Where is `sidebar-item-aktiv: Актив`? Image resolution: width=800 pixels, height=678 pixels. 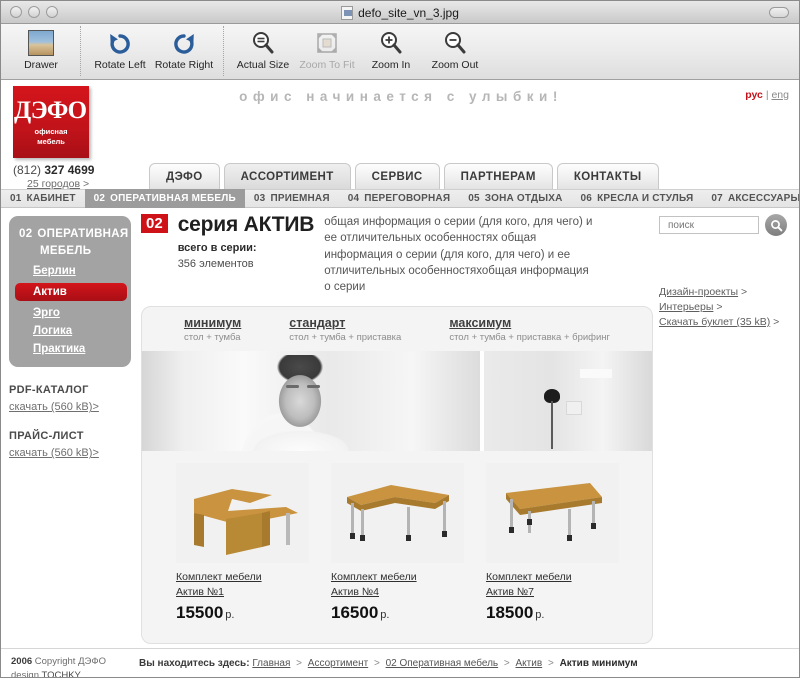 sidebar-item-aktiv: Актив is located at coordinates (71, 292).